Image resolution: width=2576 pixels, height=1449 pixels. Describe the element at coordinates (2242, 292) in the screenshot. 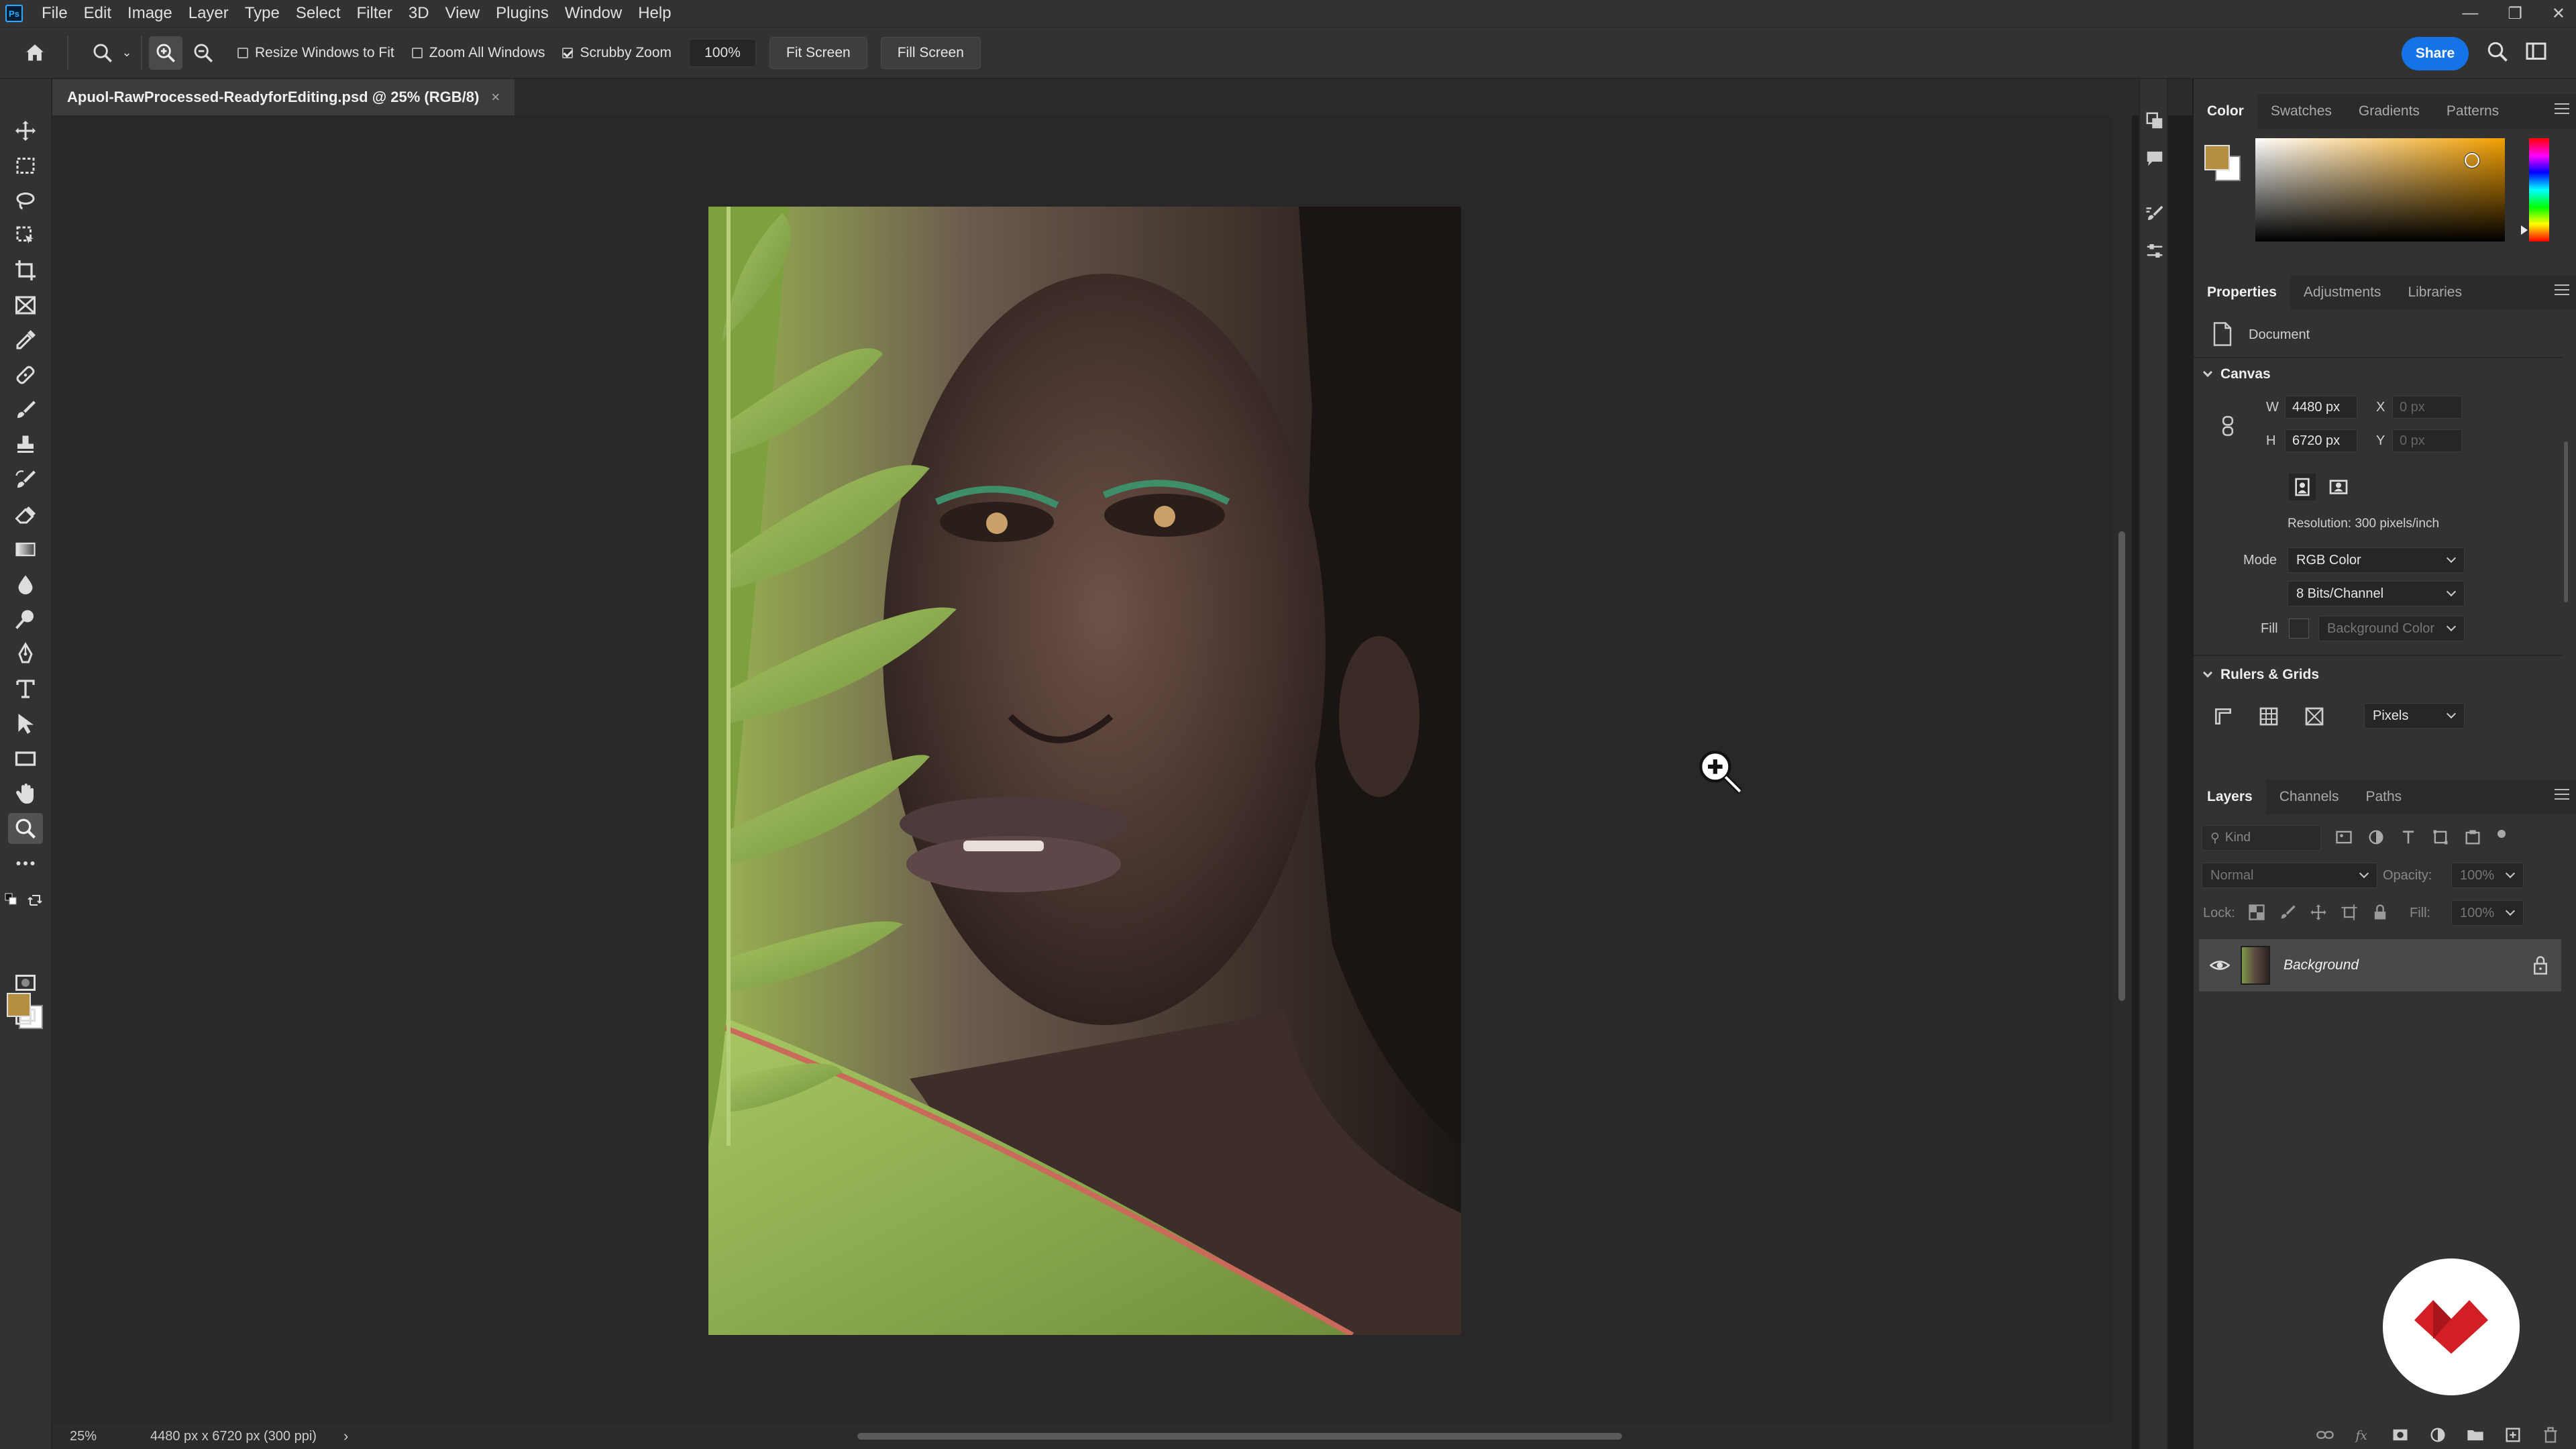

I see `tab-properties: Properties` at that location.